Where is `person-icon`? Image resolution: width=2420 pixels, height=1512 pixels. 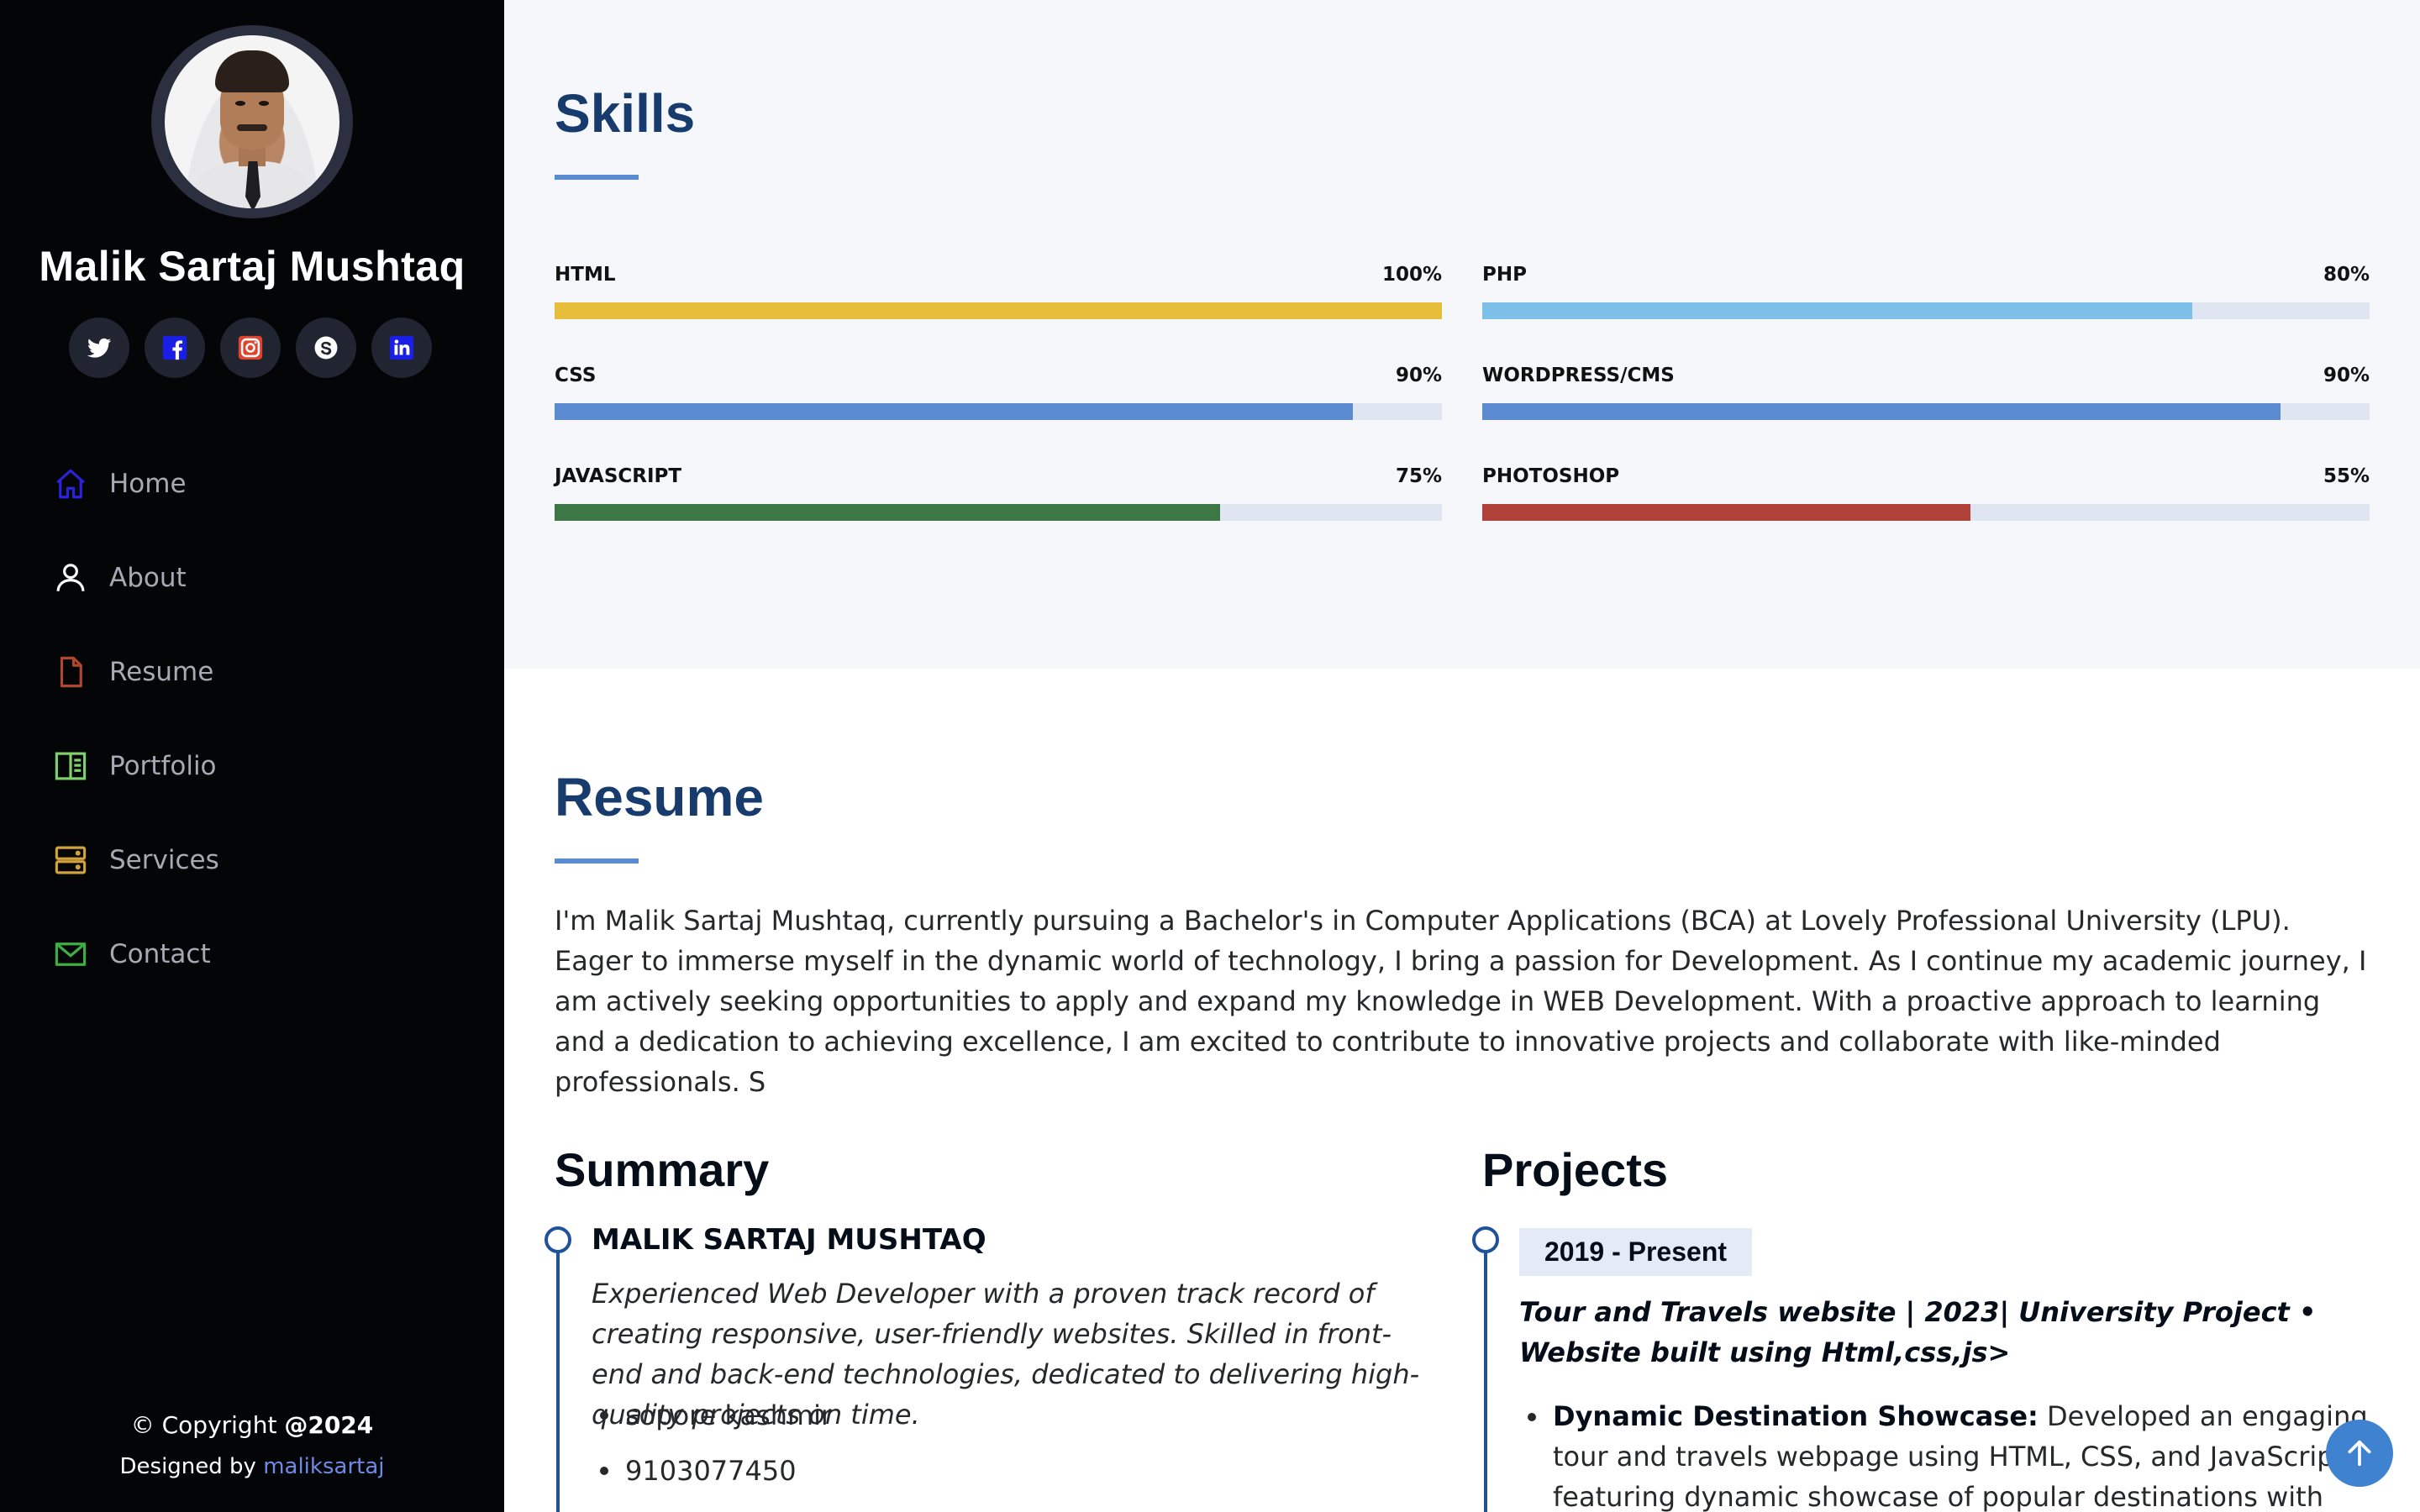
person-icon is located at coordinates (70, 577).